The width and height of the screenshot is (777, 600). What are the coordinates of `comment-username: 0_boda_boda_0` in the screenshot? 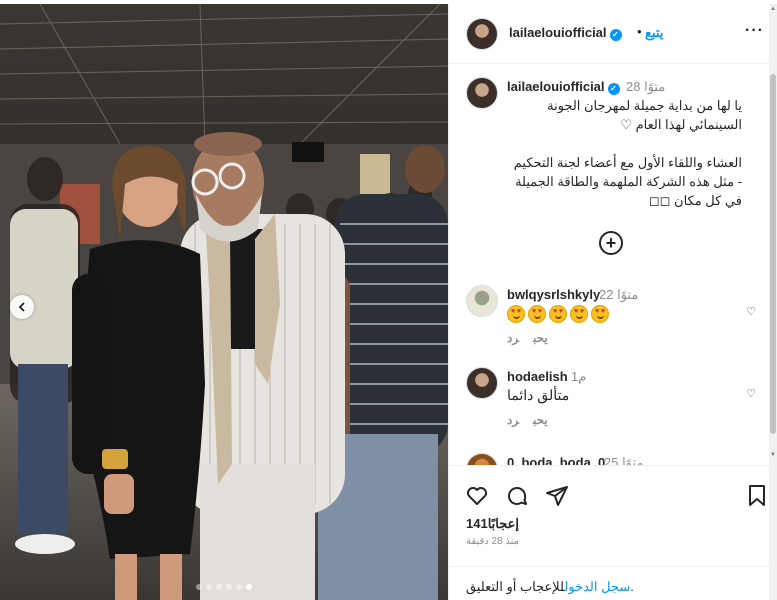 It's located at (556, 460).